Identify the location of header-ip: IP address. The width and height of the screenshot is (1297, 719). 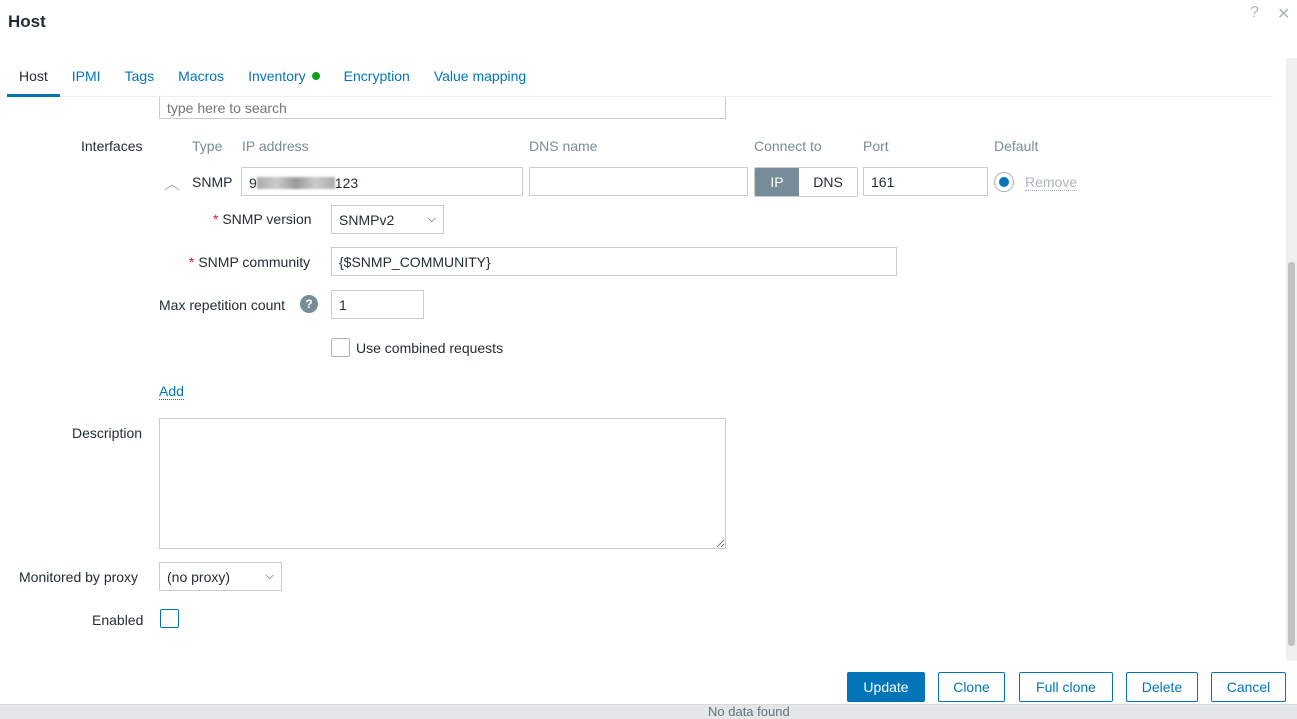
(275, 146).